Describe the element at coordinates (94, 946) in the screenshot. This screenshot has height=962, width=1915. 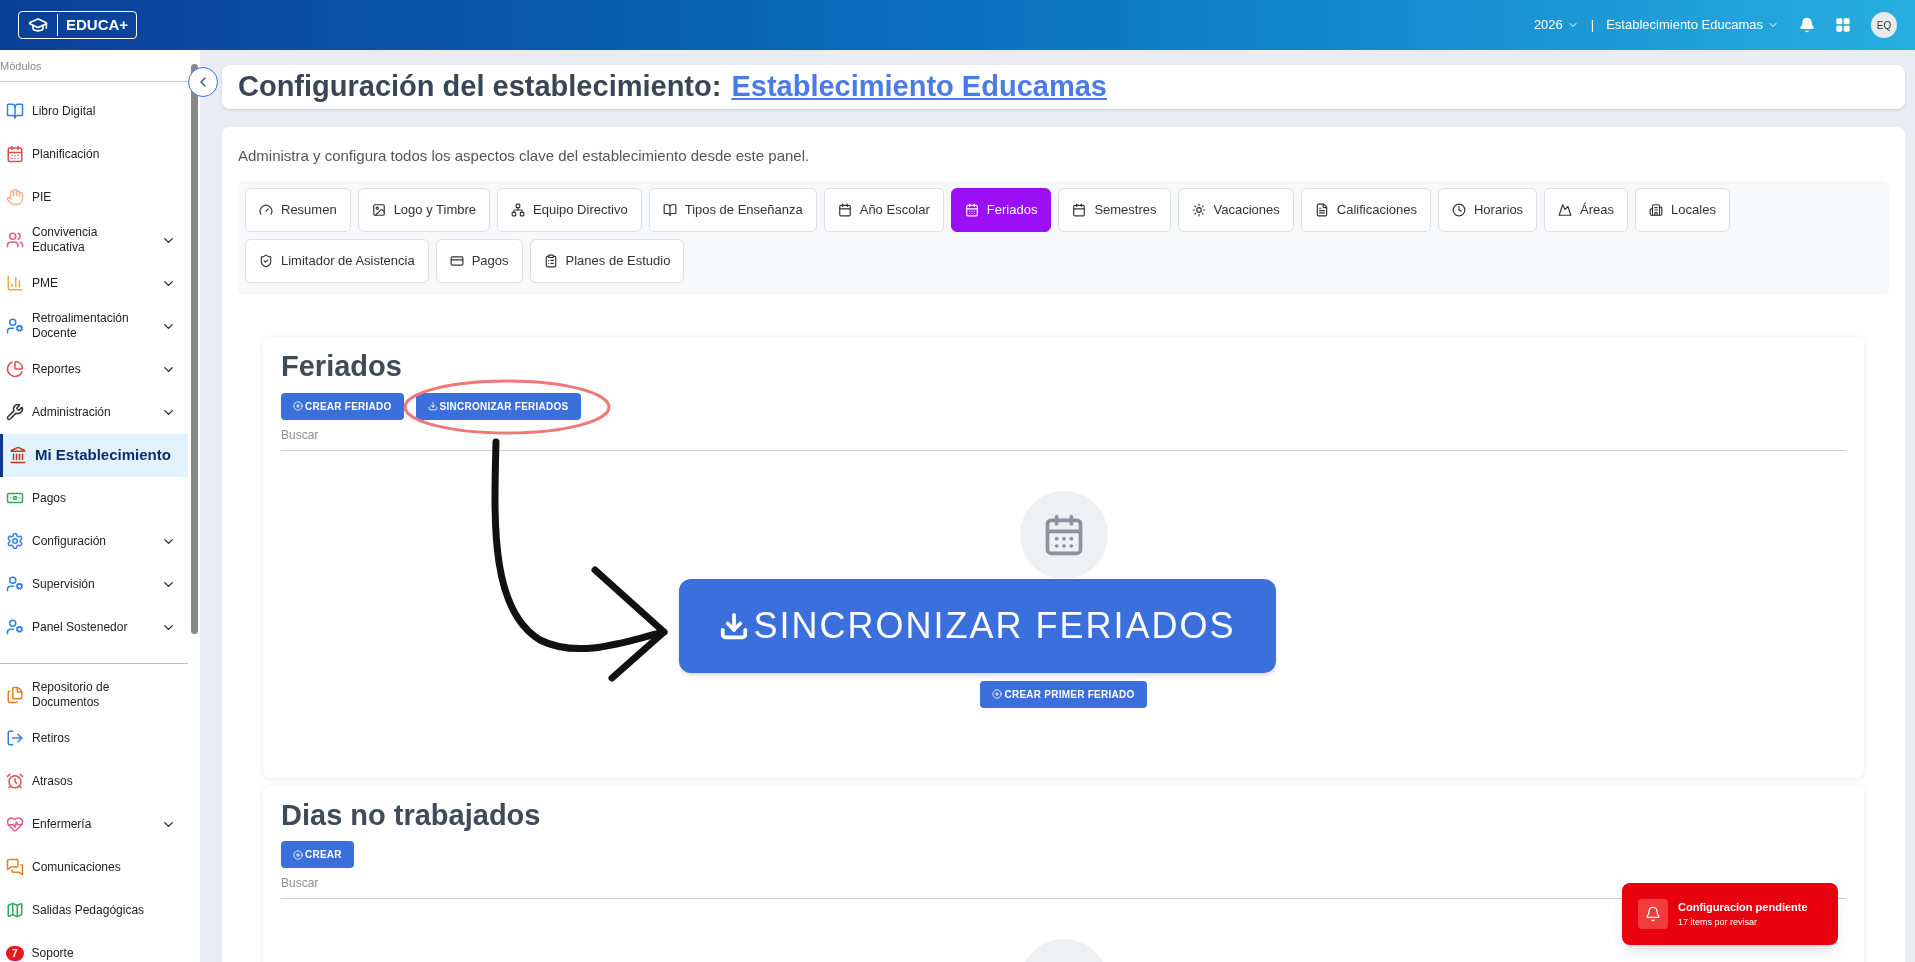
I see `sidebar-item: 7 Soporte` at that location.